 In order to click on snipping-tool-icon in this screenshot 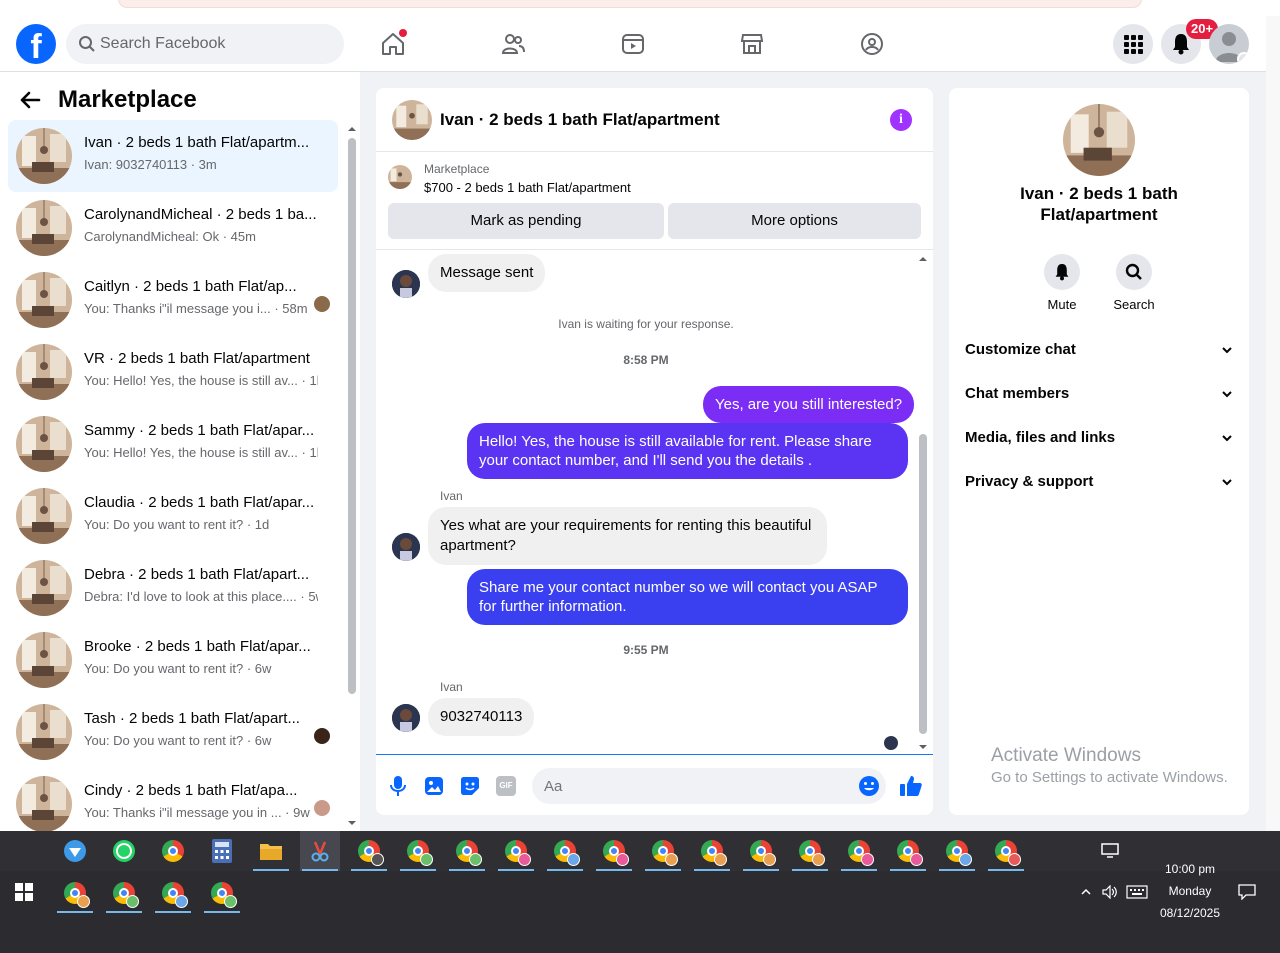, I will do `click(320, 851)`.